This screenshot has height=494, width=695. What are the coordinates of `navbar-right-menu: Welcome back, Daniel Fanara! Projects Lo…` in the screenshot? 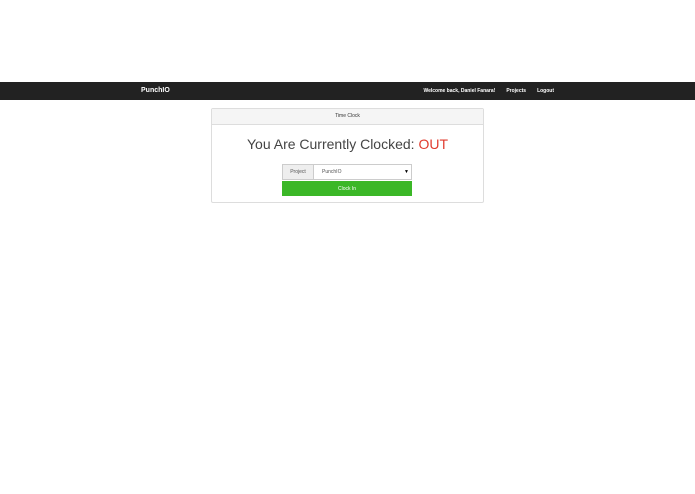 It's located at (488, 91).